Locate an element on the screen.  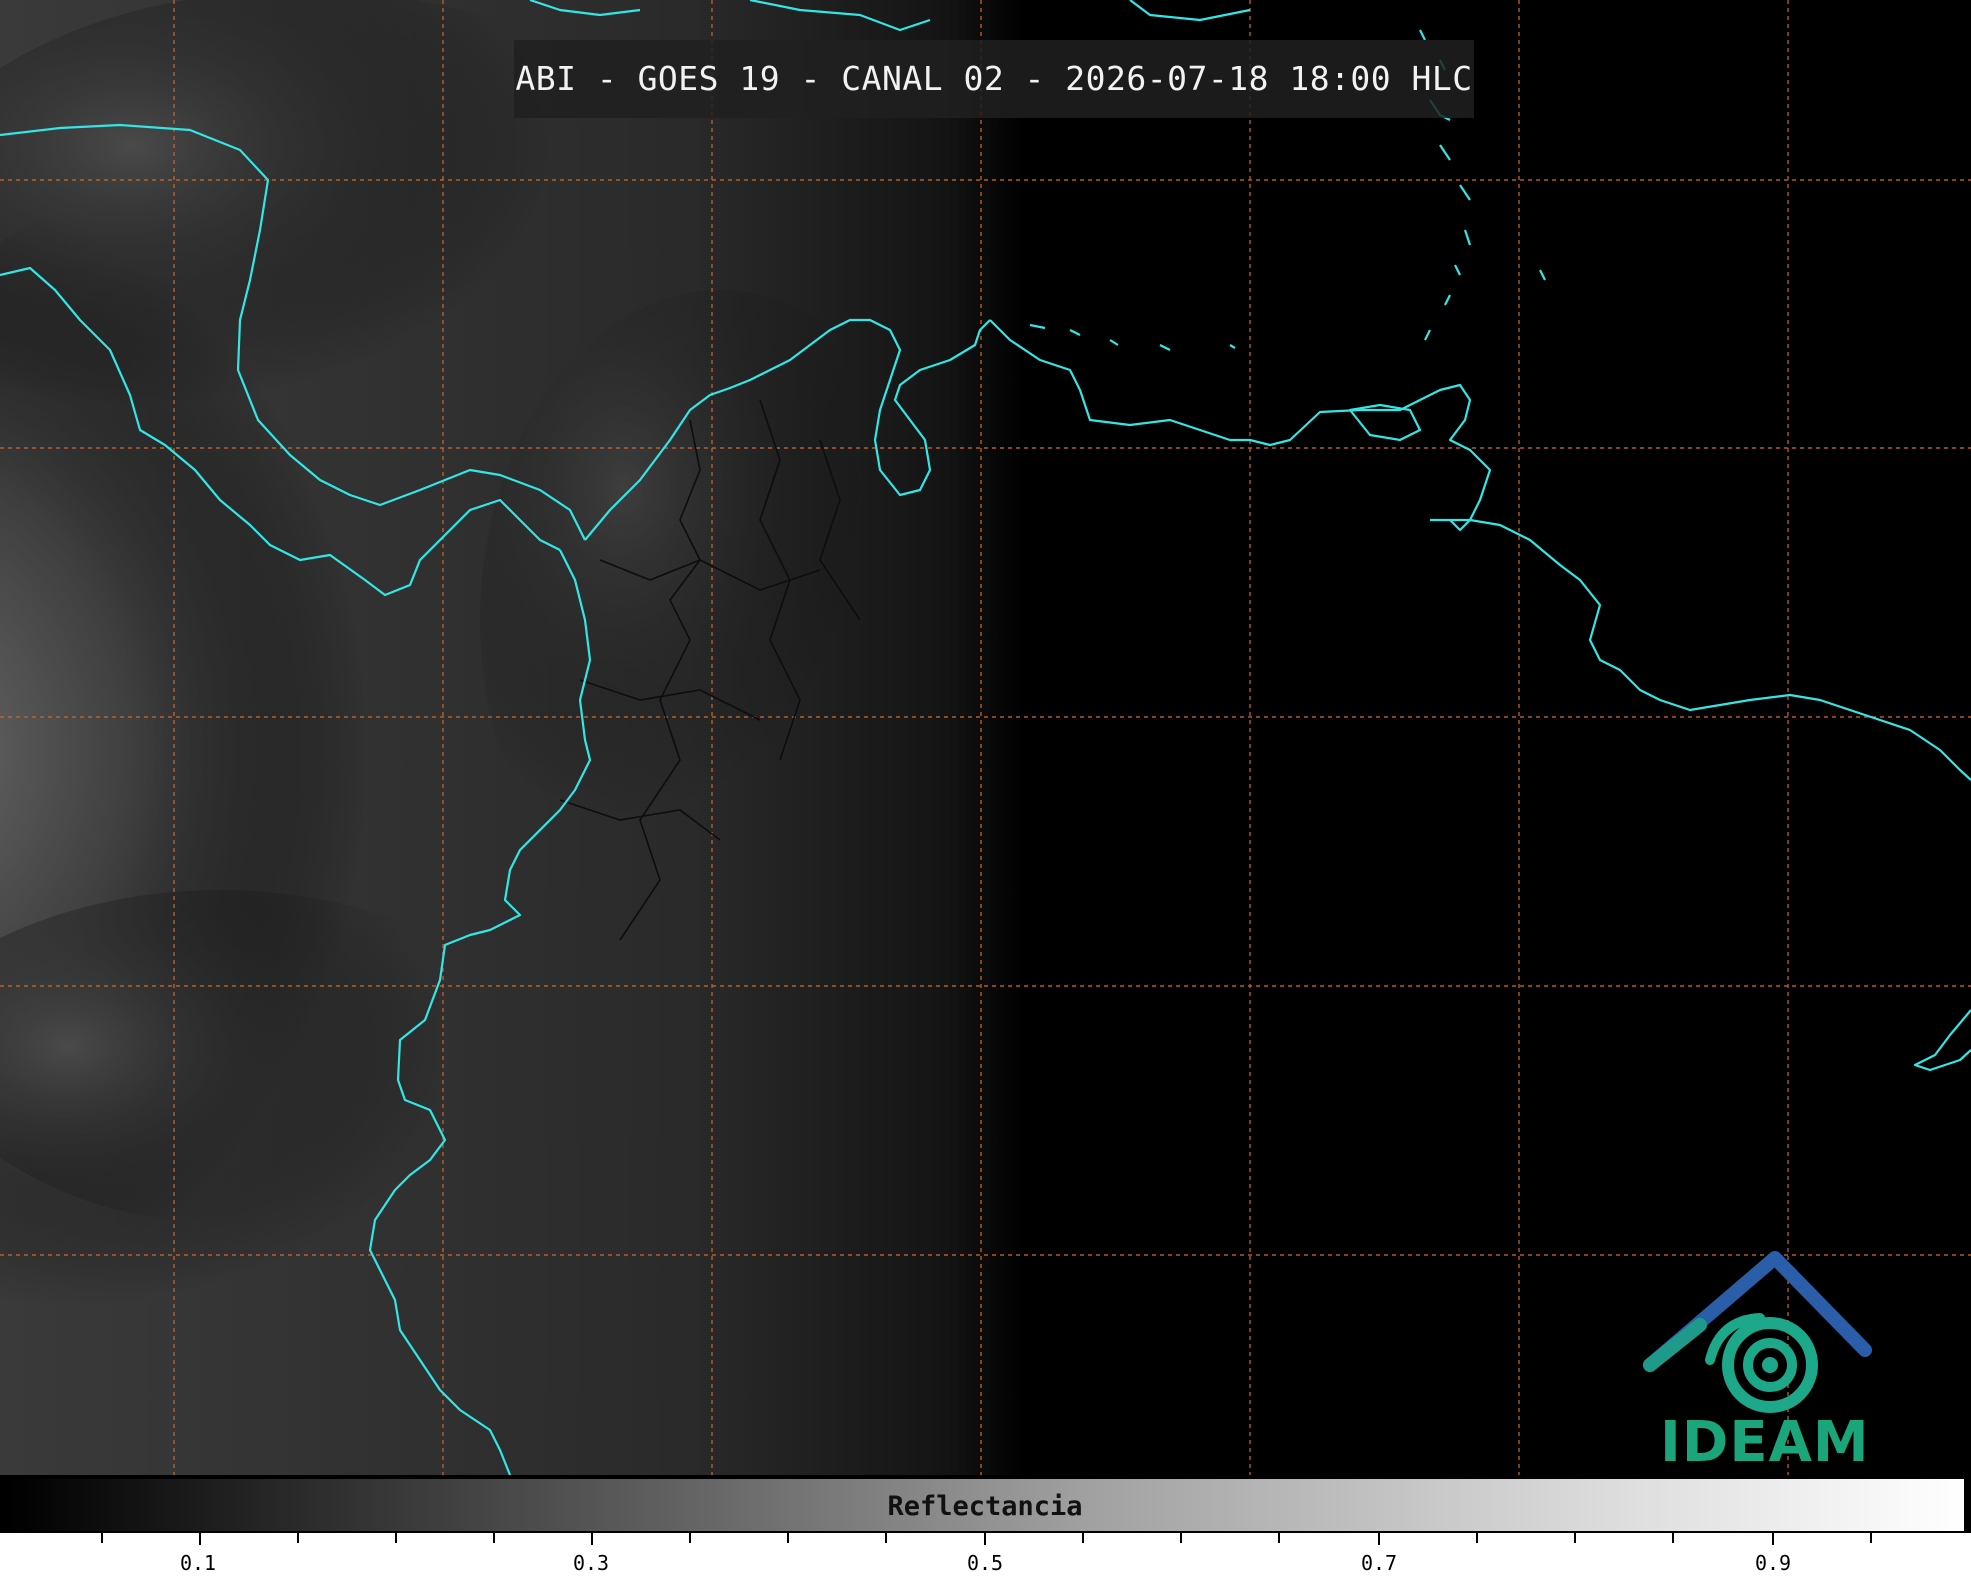
colorbar-label: Reflectancia is located at coordinates (985, 1506).